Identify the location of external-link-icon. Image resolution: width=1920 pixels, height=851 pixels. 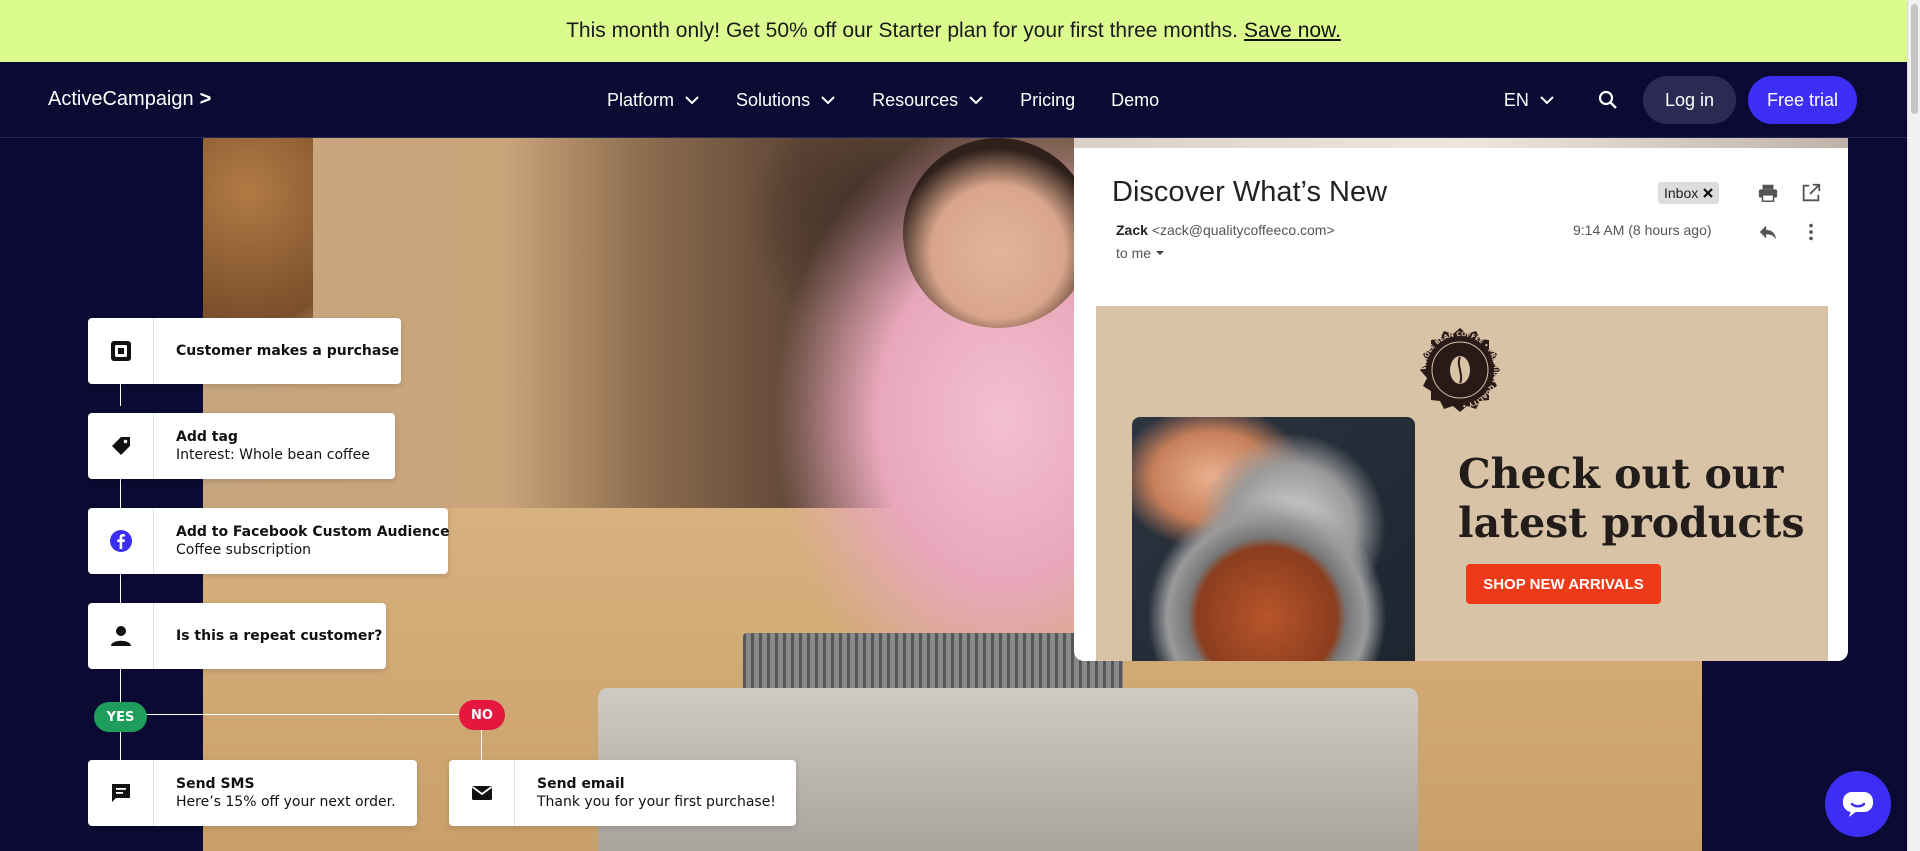
(1811, 192).